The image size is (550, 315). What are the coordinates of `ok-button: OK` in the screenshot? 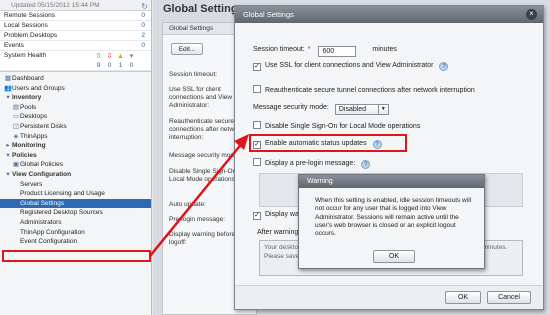 It's located at (463, 297).